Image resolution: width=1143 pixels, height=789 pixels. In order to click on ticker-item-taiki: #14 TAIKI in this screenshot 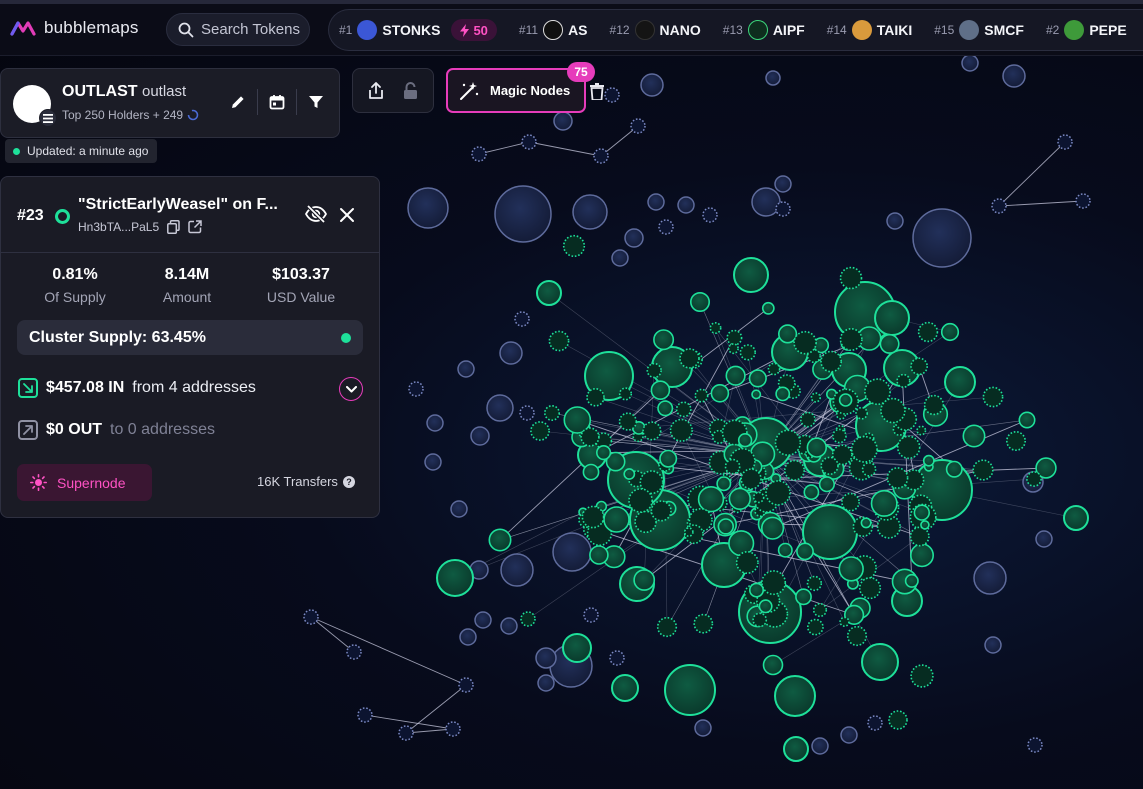, I will do `click(869, 30)`.